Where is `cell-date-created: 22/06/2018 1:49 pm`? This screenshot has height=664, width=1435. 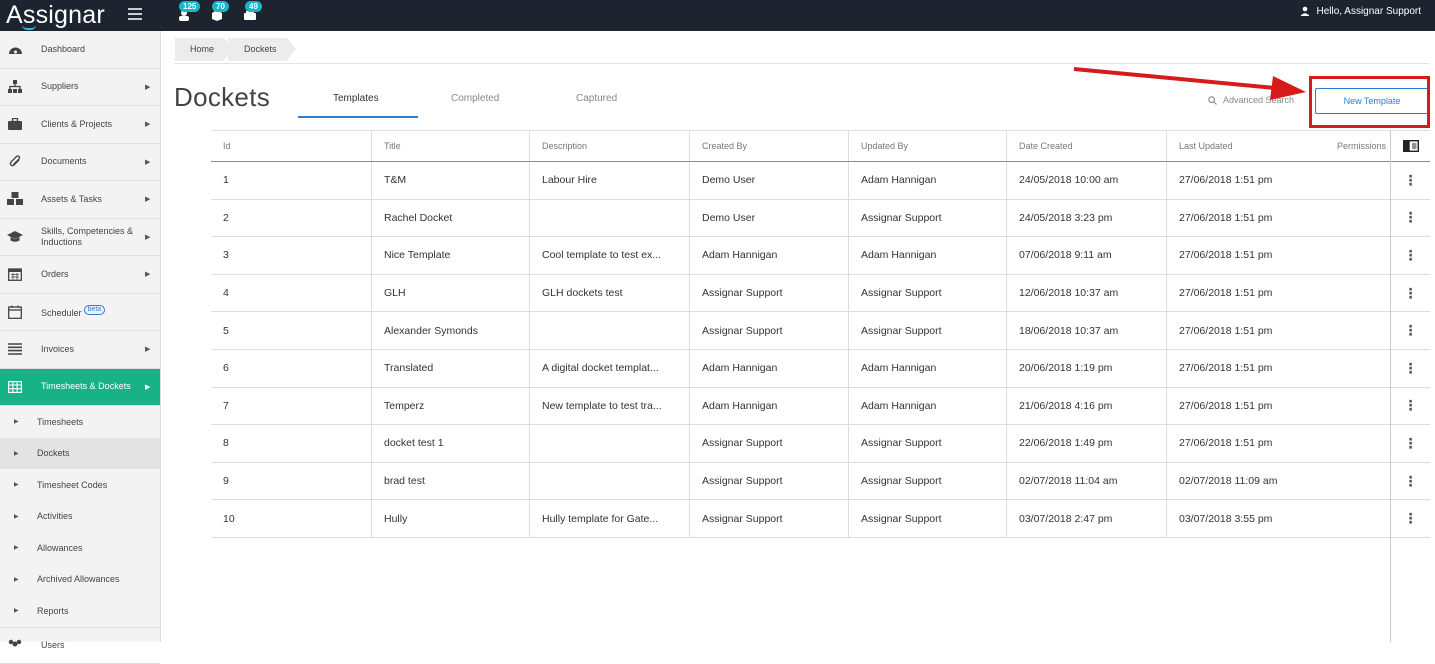 cell-date-created: 22/06/2018 1:49 pm is located at coordinates (1086, 443).